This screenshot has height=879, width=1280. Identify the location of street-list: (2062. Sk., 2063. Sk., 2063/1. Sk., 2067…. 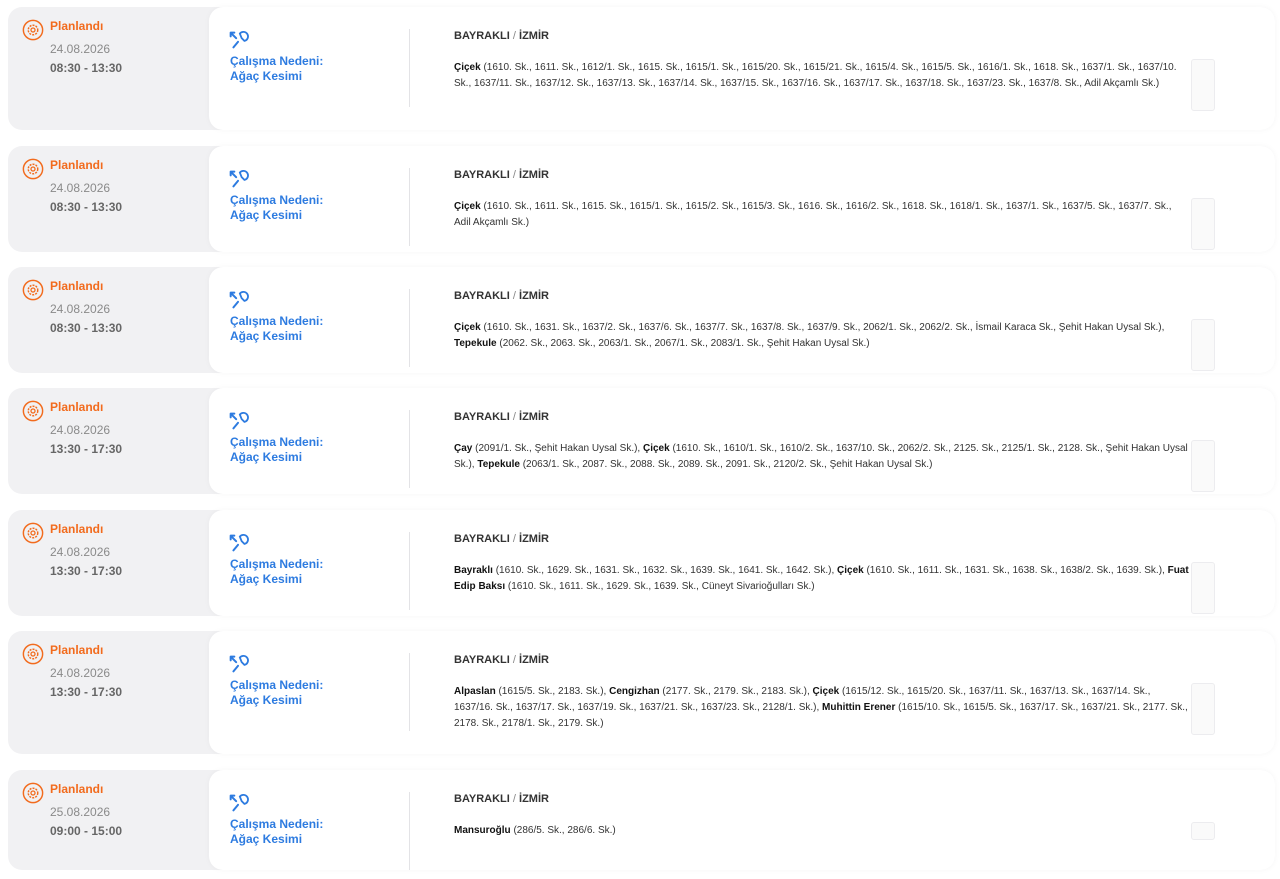
(683, 343).